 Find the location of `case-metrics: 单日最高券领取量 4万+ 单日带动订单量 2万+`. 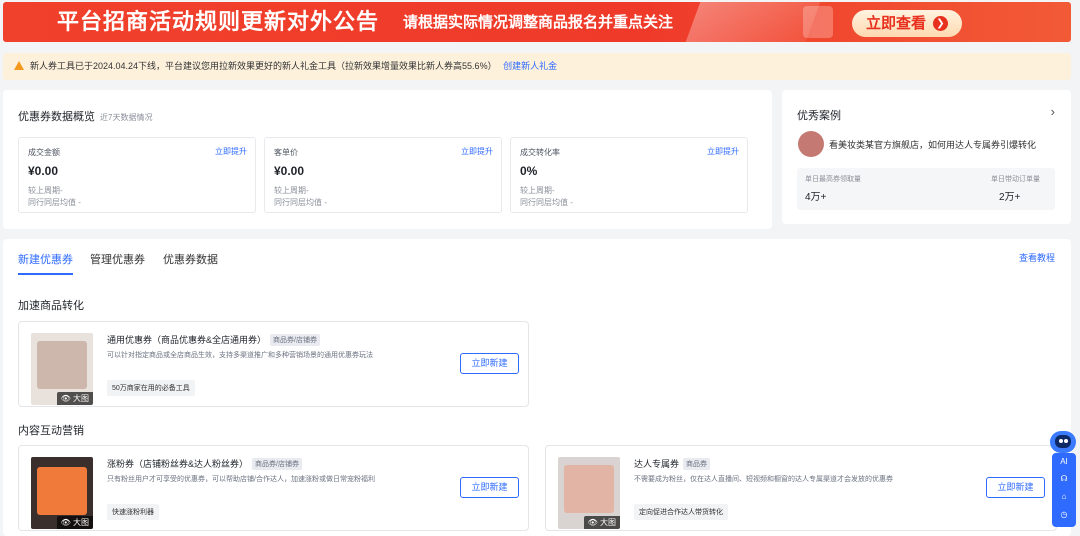

case-metrics: 单日最高券领取量 4万+ 单日带动订单量 2万+ is located at coordinates (926, 189).